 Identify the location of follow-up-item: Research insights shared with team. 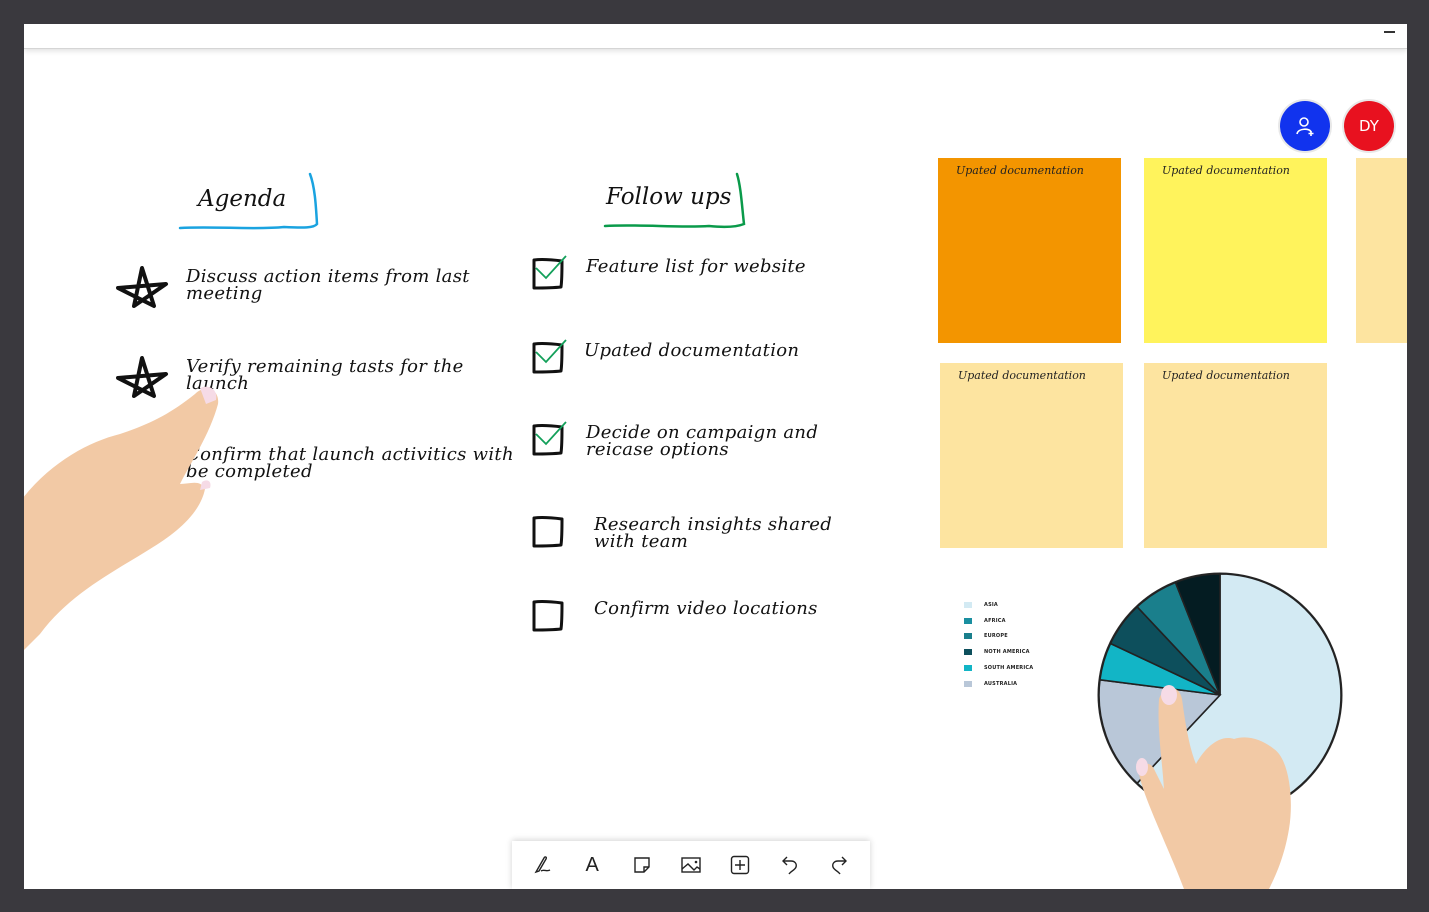
(713, 534).